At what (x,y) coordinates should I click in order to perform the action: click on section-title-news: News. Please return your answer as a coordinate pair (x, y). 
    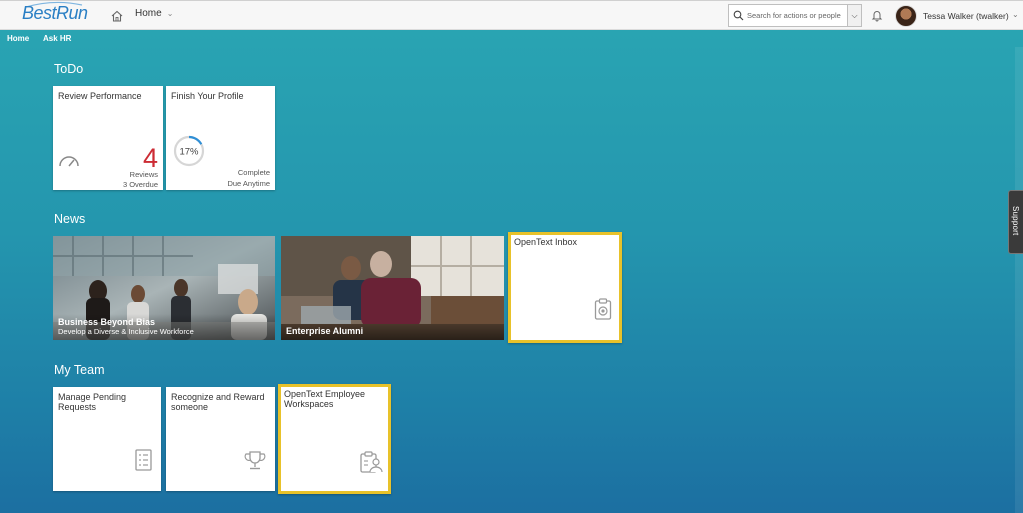
    Looking at the image, I should click on (70, 219).